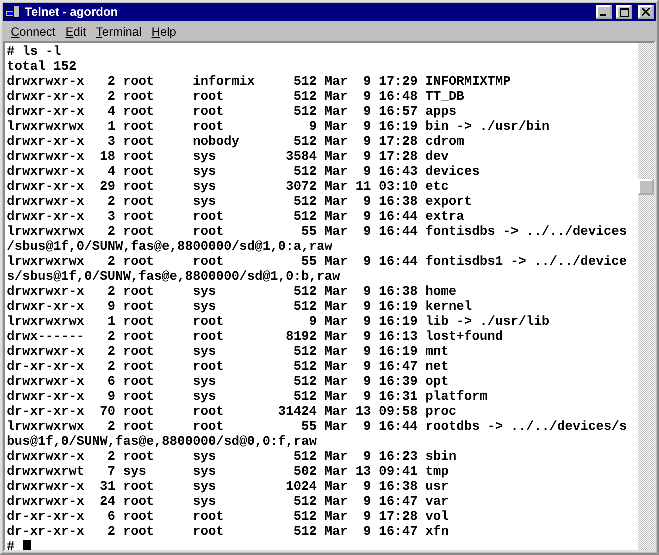 The image size is (659, 555). What do you see at coordinates (317, 261) in the screenshot?
I see `terminal-line: lrwxrwxrwx 2 root root 55 Mar 9 16:44 fontisdbs1 -> ../../device` at bounding box center [317, 261].